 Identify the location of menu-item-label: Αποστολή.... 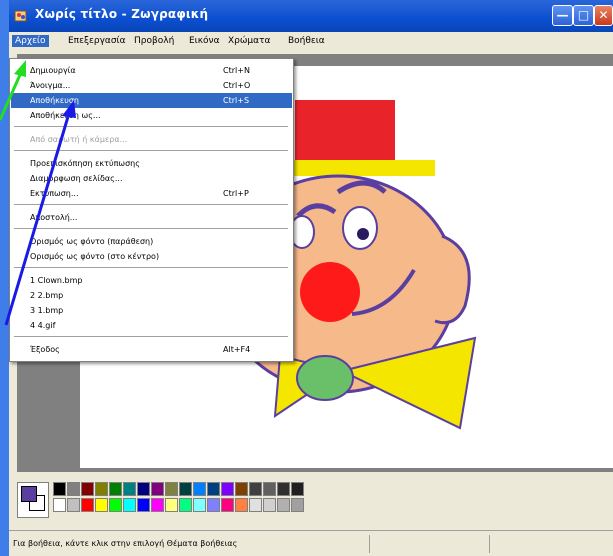
(54, 217).